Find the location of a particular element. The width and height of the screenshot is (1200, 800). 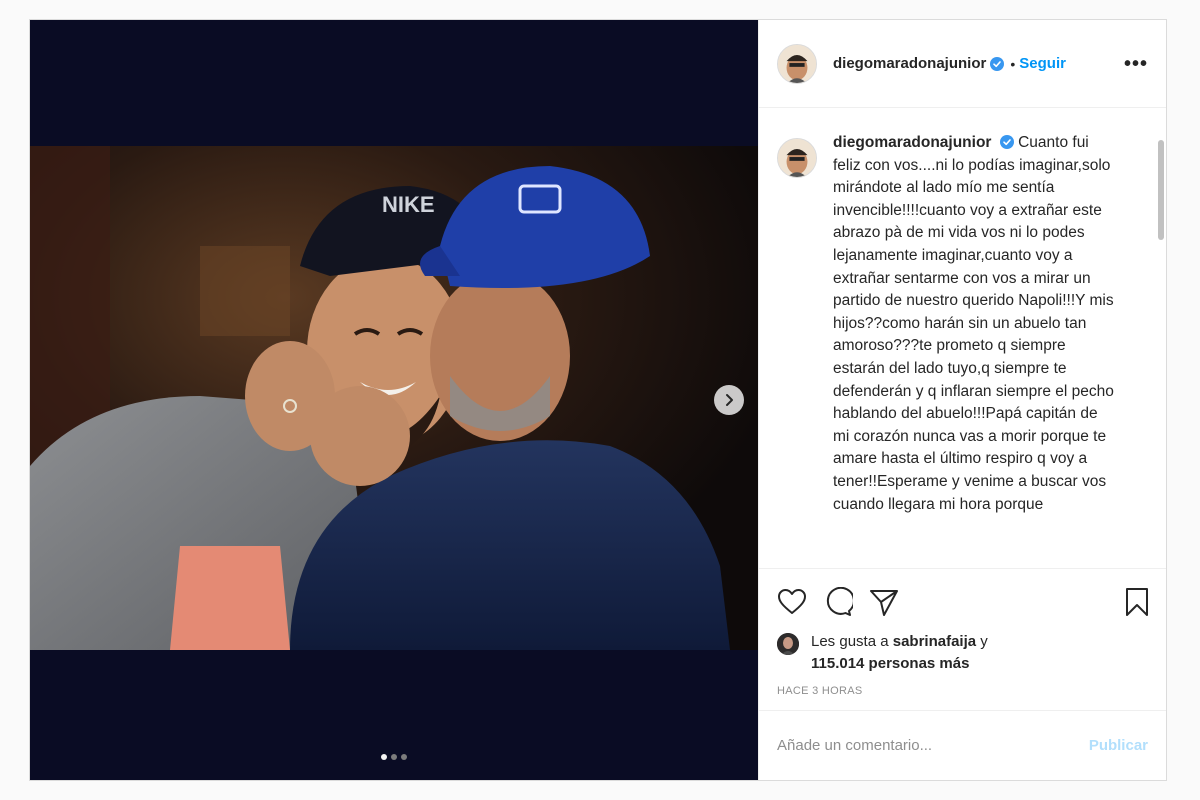

caption-author-avatar is located at coordinates (797, 158).